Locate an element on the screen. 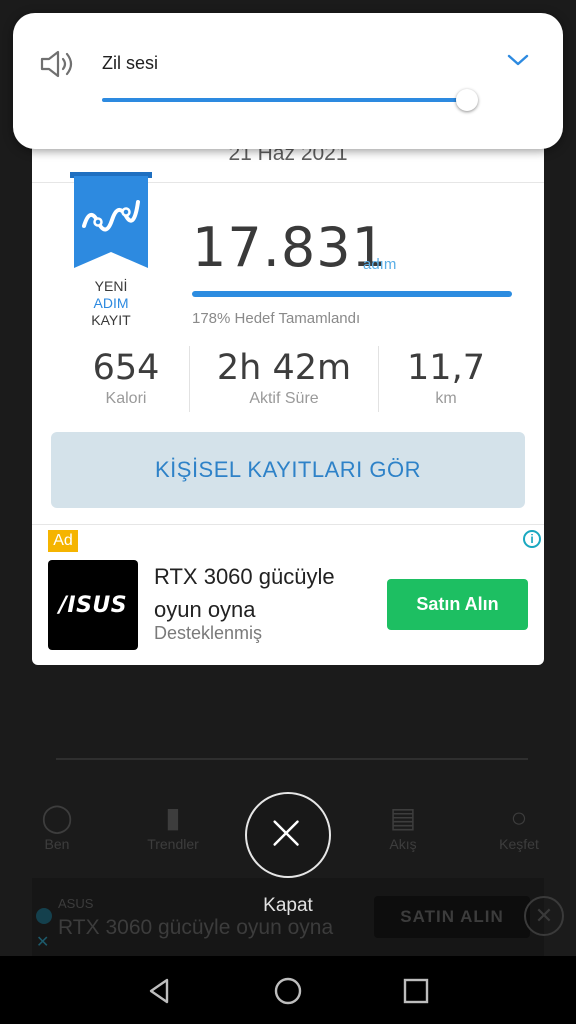 The height and width of the screenshot is (1024, 576). background-chart is located at coordinates (288, 732).